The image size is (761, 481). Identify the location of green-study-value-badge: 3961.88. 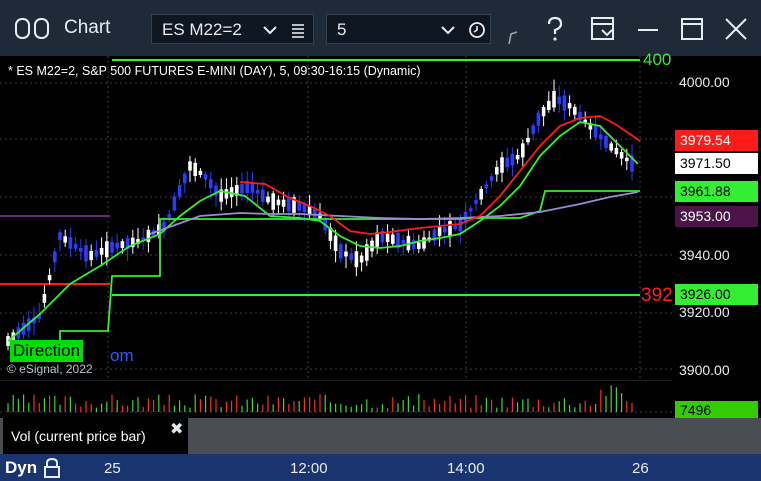
(716, 191).